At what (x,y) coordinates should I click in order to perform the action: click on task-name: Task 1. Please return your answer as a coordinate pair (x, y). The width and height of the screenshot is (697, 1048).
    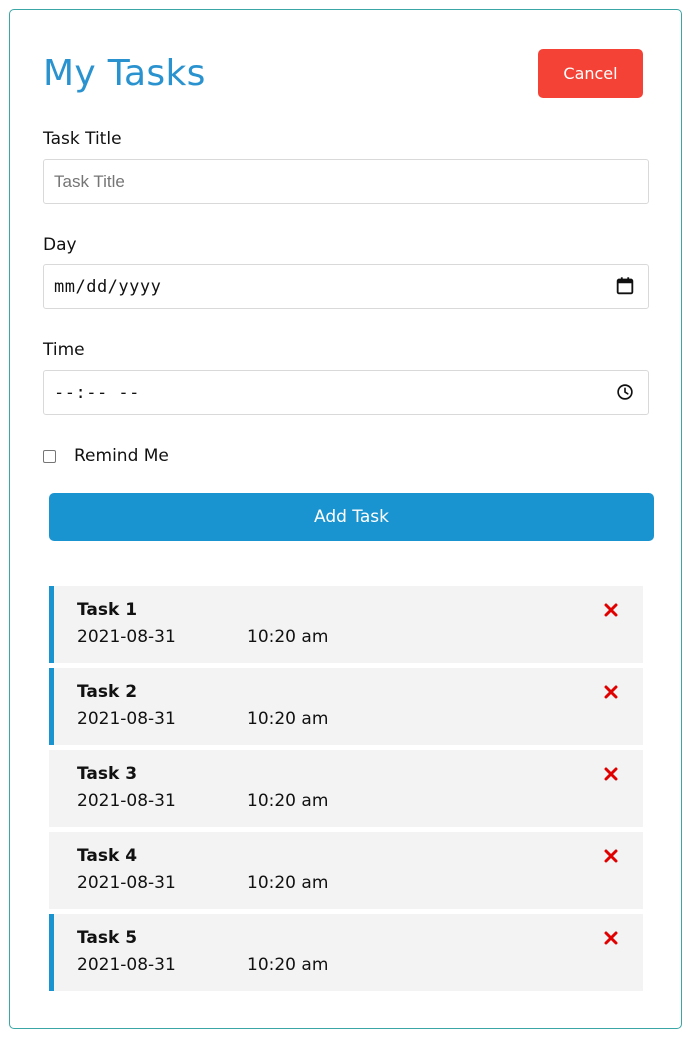
    Looking at the image, I should click on (107, 610).